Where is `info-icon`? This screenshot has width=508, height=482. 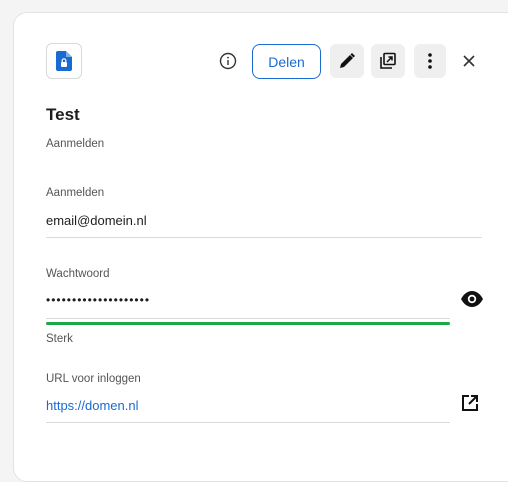 info-icon is located at coordinates (228, 61).